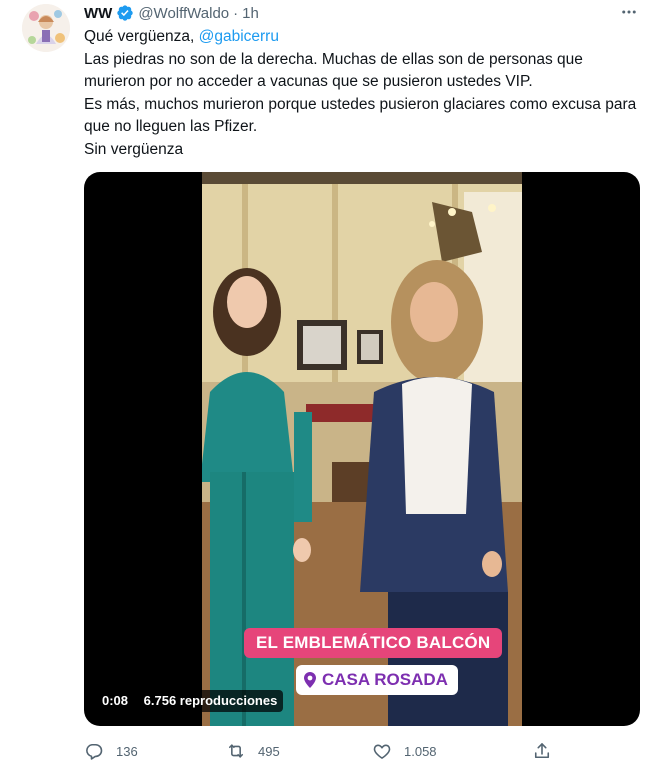 This screenshot has height=763, width=661. I want to click on video-caption-top: EL EMBLEMÁTICO BALCÓN, so click(373, 643).